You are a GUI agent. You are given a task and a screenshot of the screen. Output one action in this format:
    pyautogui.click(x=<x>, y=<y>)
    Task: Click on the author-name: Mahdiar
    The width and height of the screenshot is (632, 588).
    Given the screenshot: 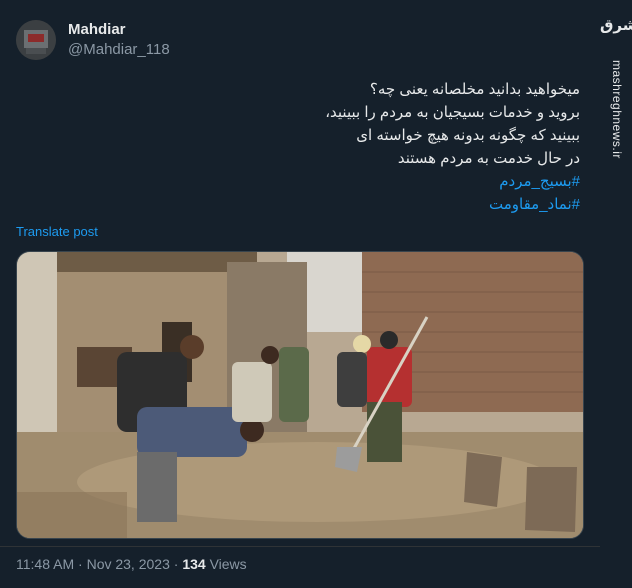 What is the action you would take?
    pyautogui.click(x=97, y=29)
    